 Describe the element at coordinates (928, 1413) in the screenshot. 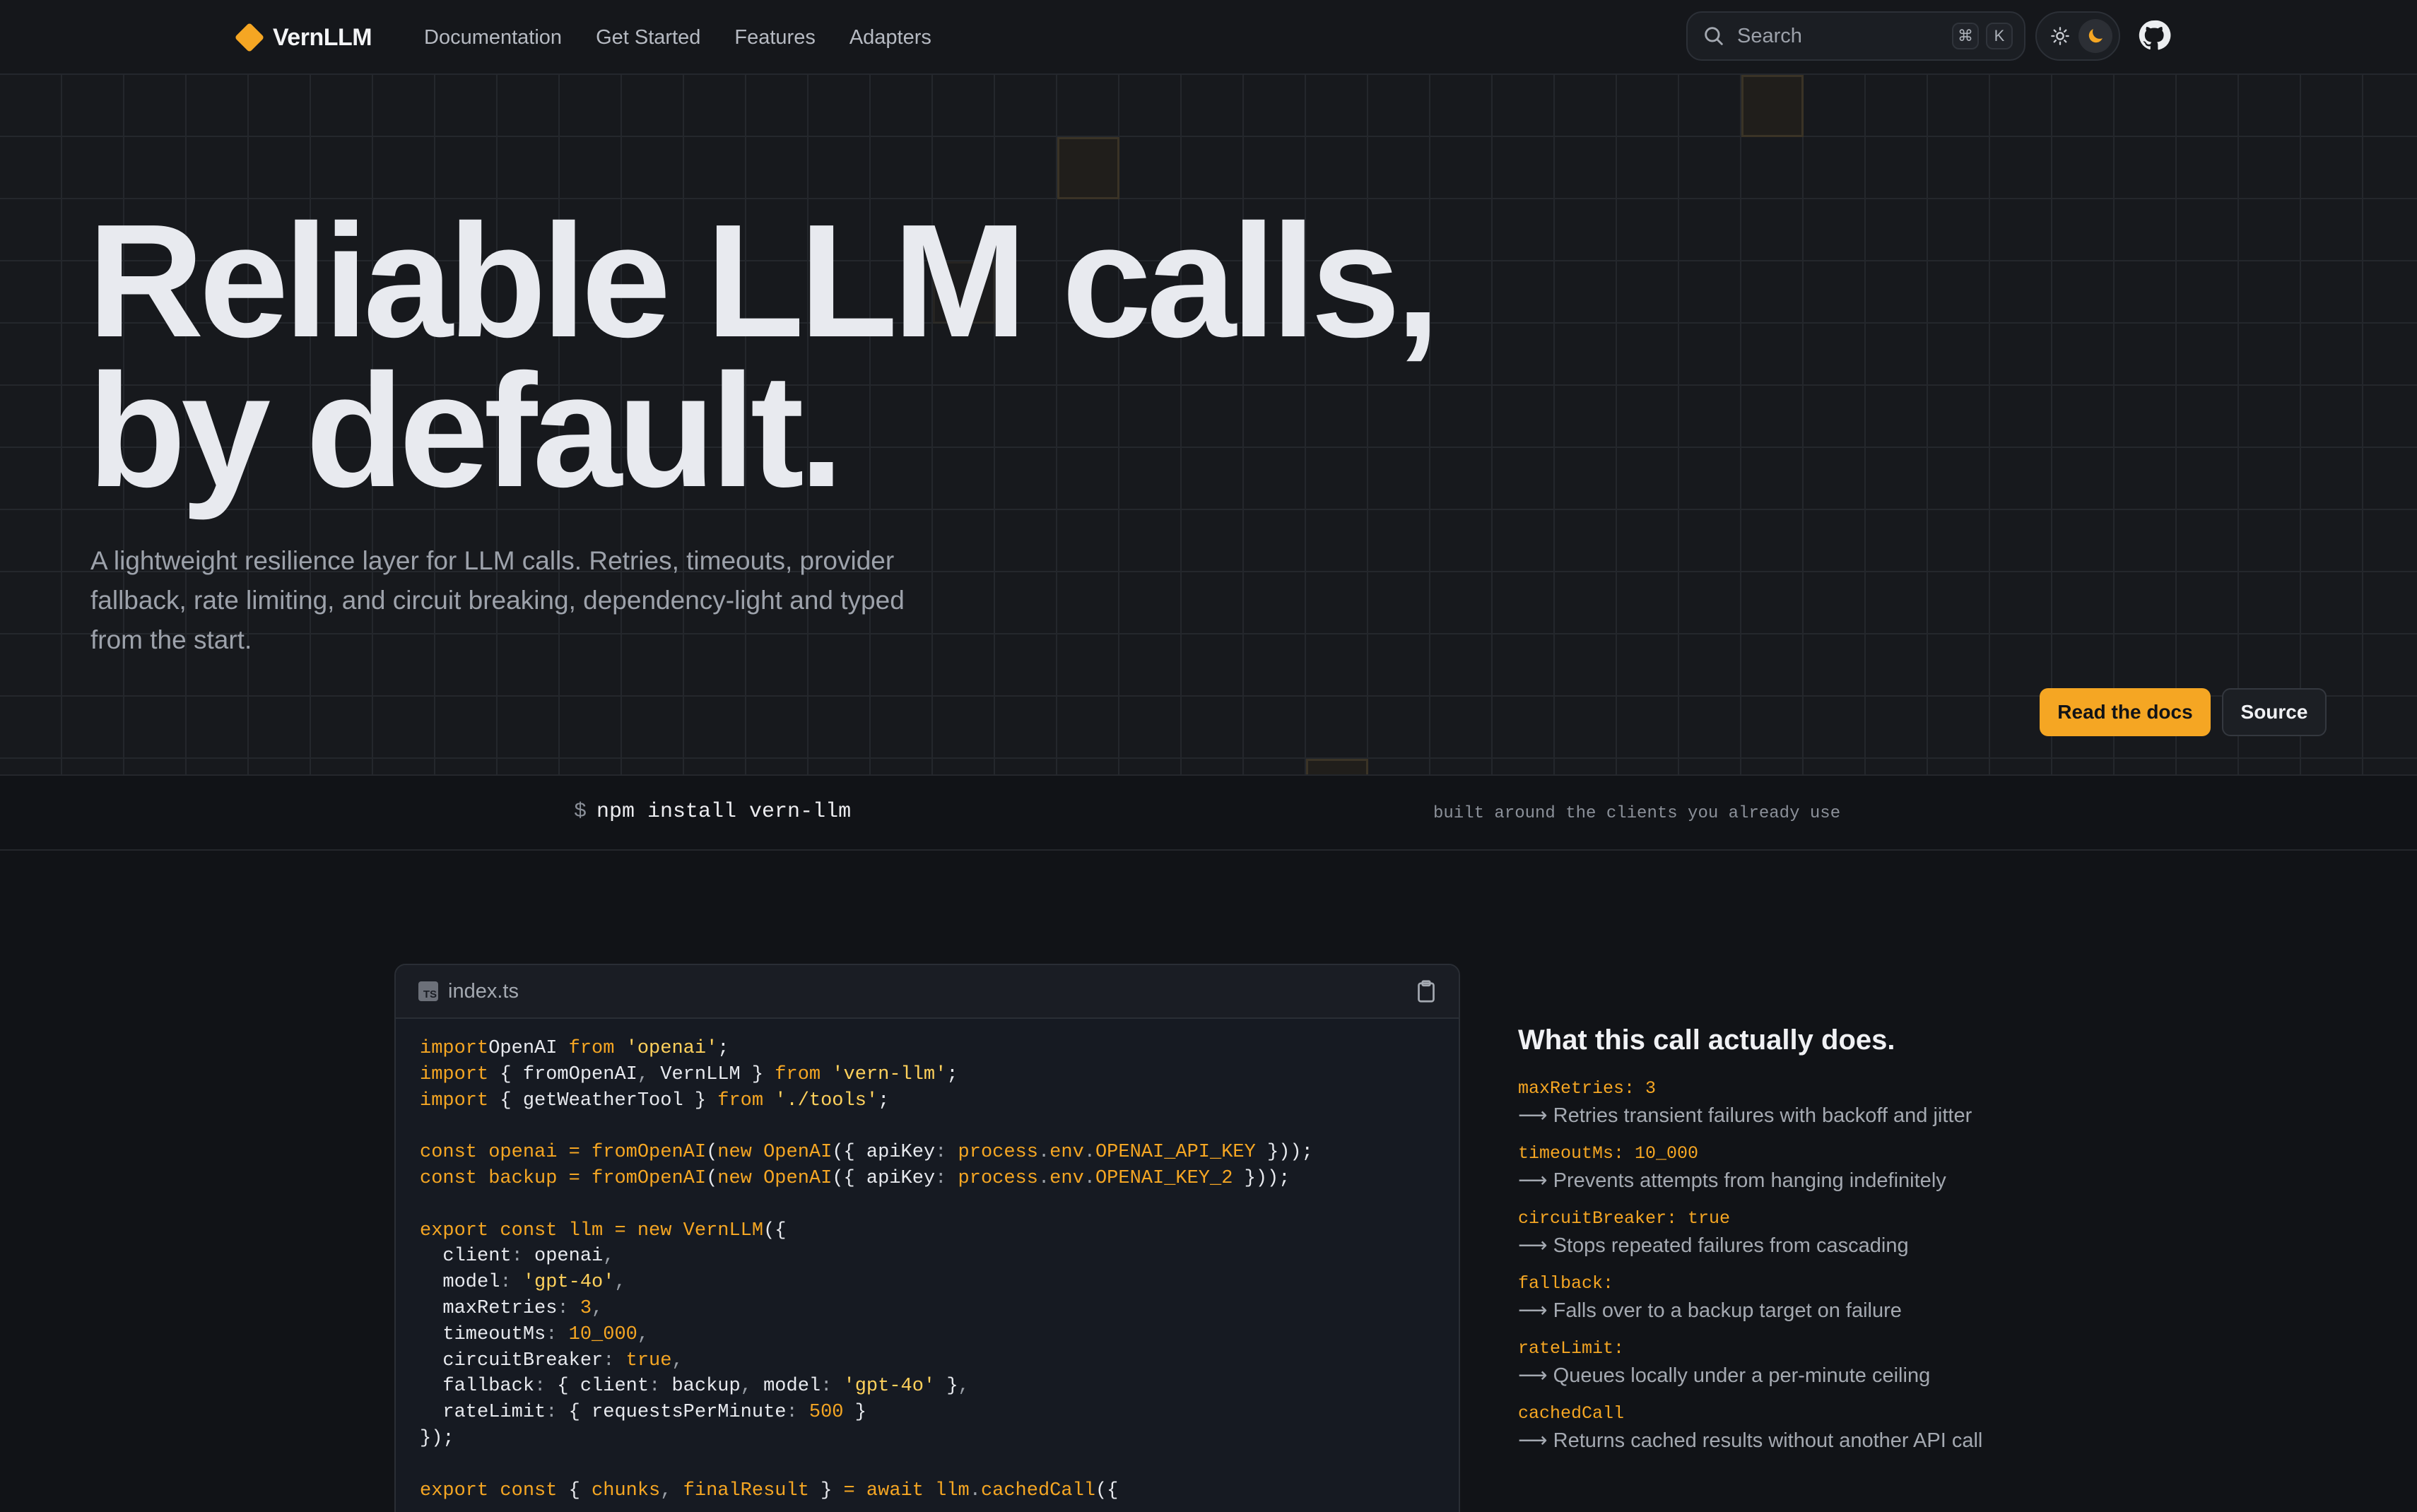

I see `code-line: rateLimit: { requestsPerMinute: 500 }` at that location.